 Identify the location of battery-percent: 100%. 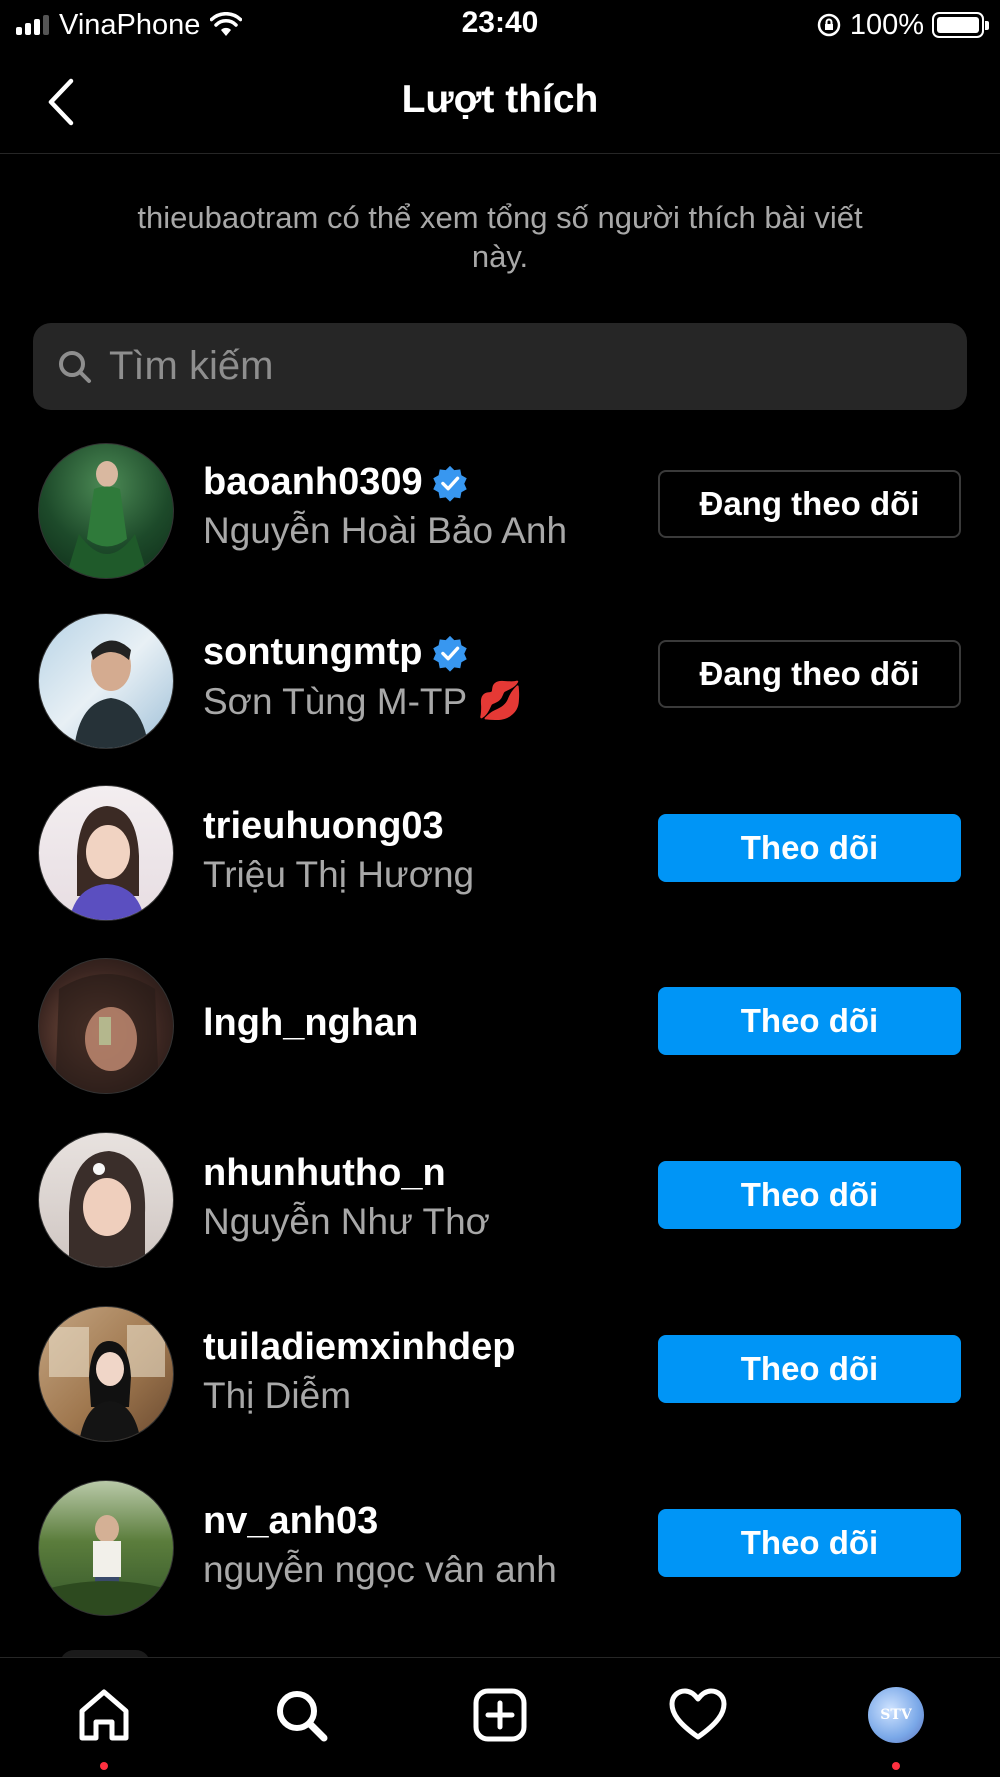
(886, 24).